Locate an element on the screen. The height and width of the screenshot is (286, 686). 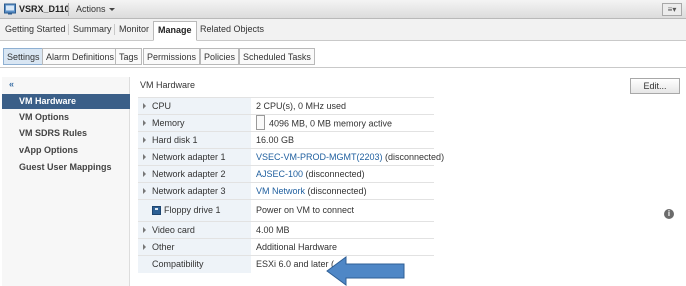
nav-item-vm-hardware: VM Hardware is located at coordinates (66, 101).